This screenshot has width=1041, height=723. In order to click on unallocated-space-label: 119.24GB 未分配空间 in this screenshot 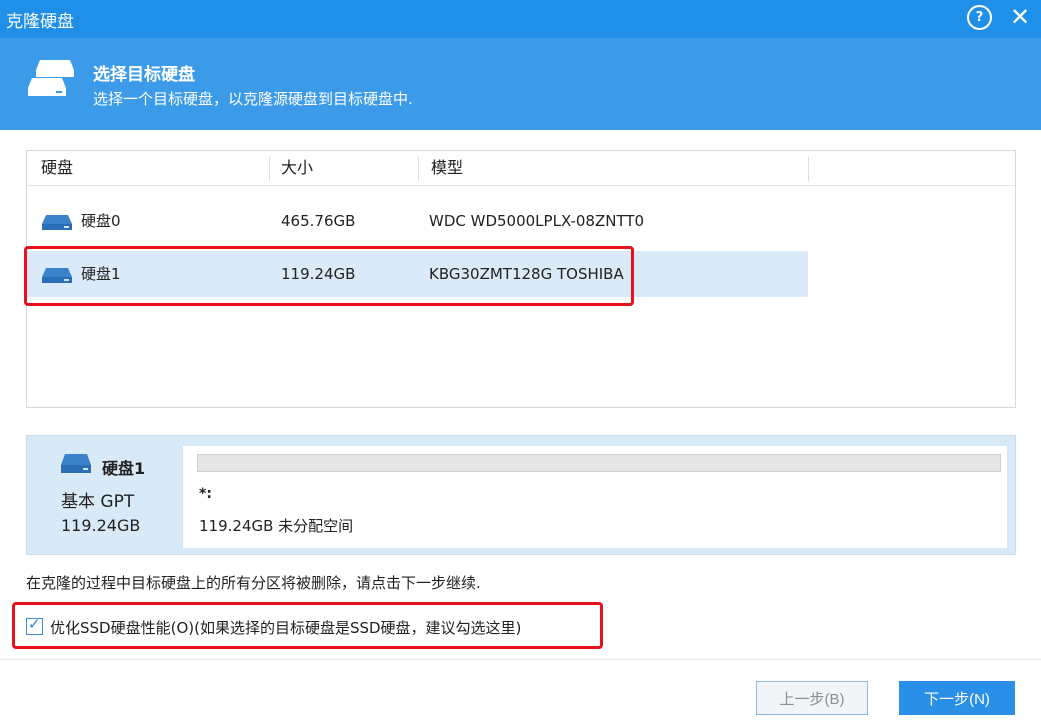, I will do `click(276, 526)`.